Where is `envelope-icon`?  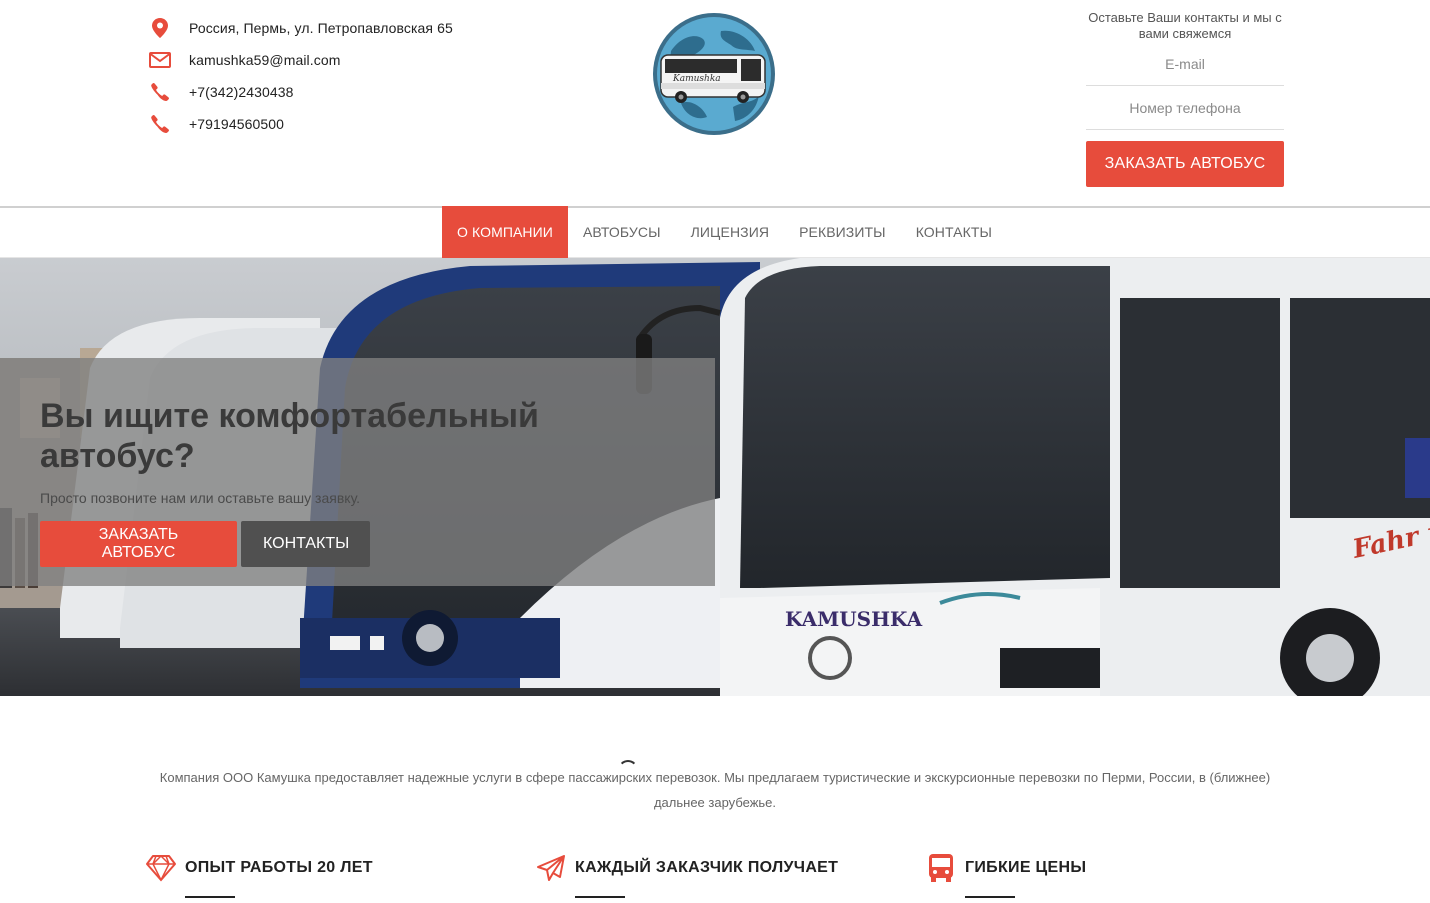
envelope-icon is located at coordinates (160, 60).